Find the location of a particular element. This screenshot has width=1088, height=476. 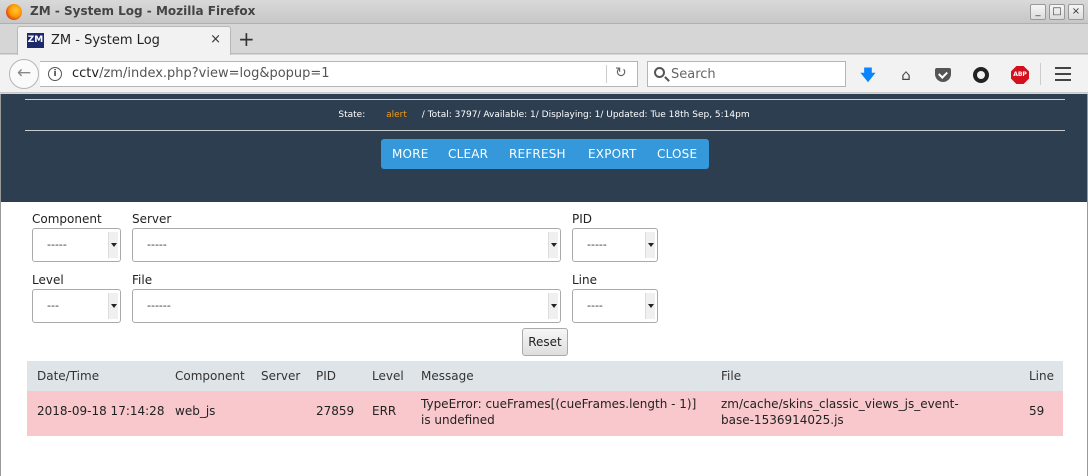

search-icon is located at coordinates (659, 72).